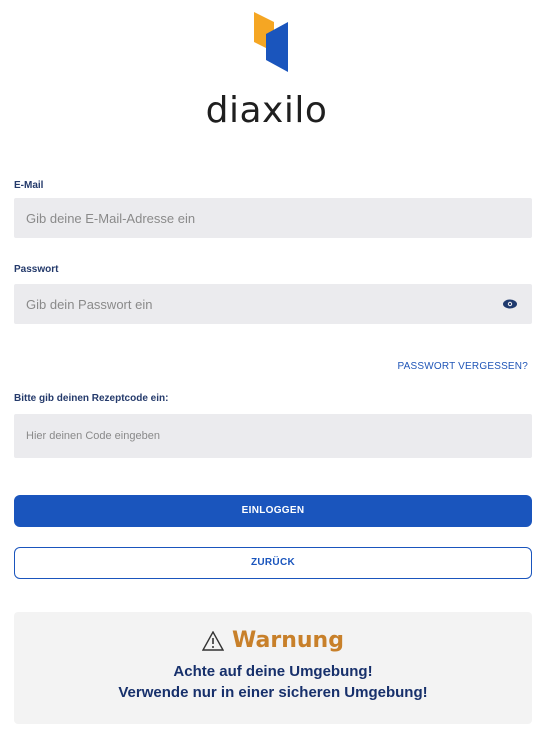 The image size is (533, 745). I want to click on warning-line-2: Verwende nur in einer sicheren Umgebung!, so click(273, 692).